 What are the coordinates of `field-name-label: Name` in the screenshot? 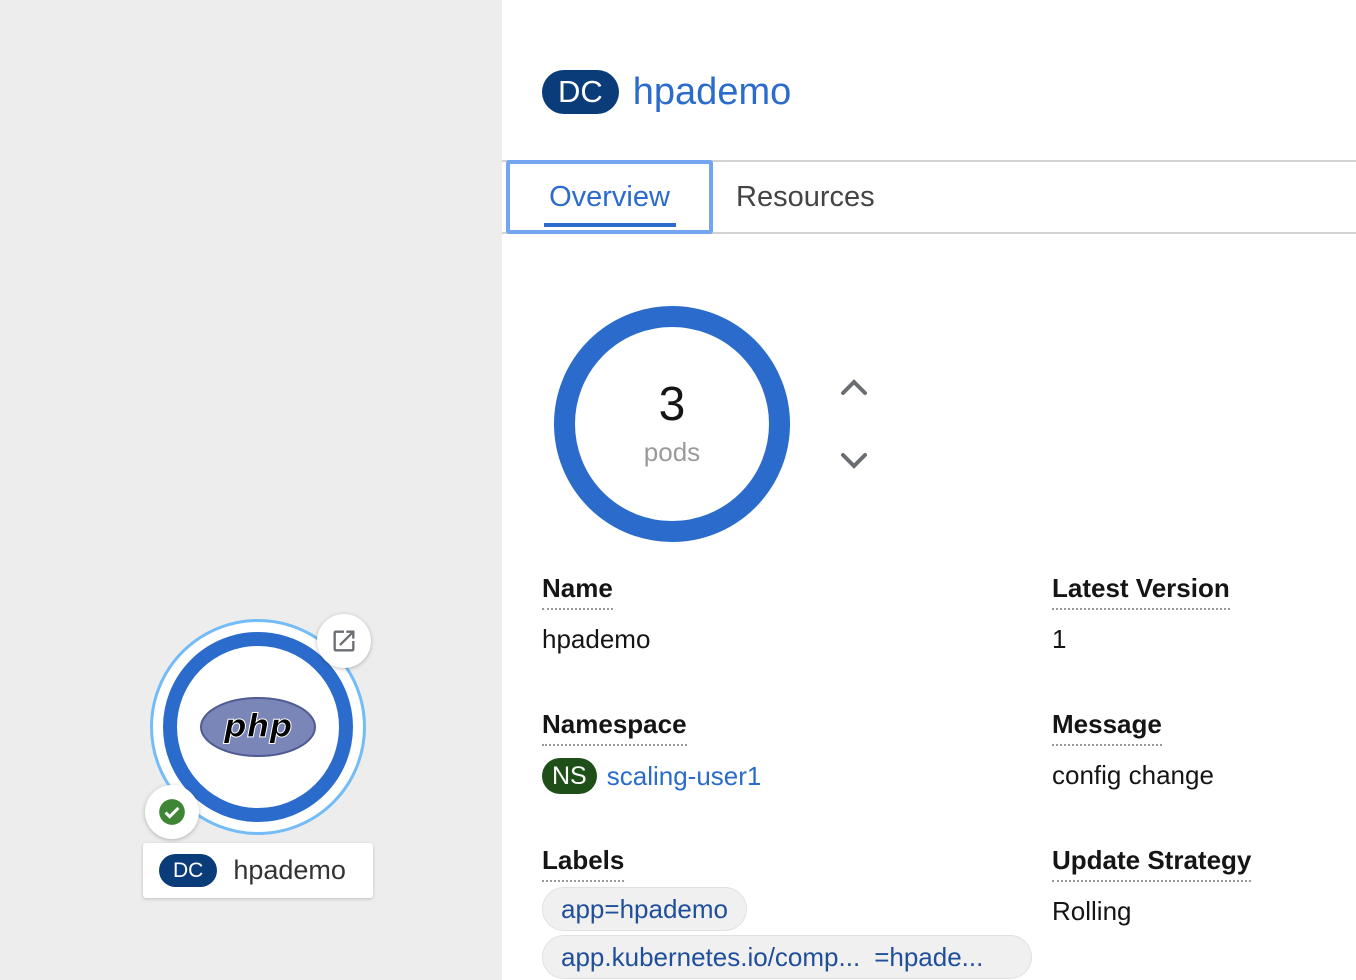 It's located at (577, 591).